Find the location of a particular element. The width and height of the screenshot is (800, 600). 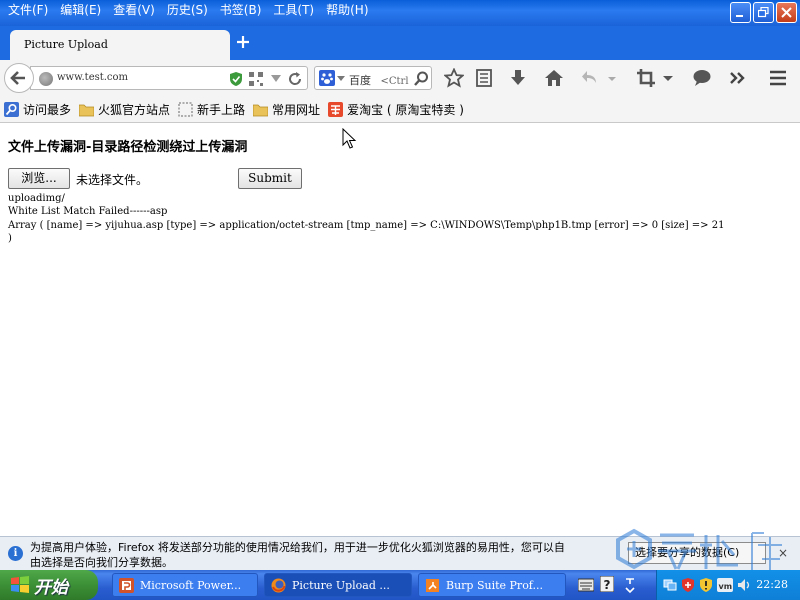

output-line-whitelist: White List Match Failed------asp is located at coordinates (88, 211).